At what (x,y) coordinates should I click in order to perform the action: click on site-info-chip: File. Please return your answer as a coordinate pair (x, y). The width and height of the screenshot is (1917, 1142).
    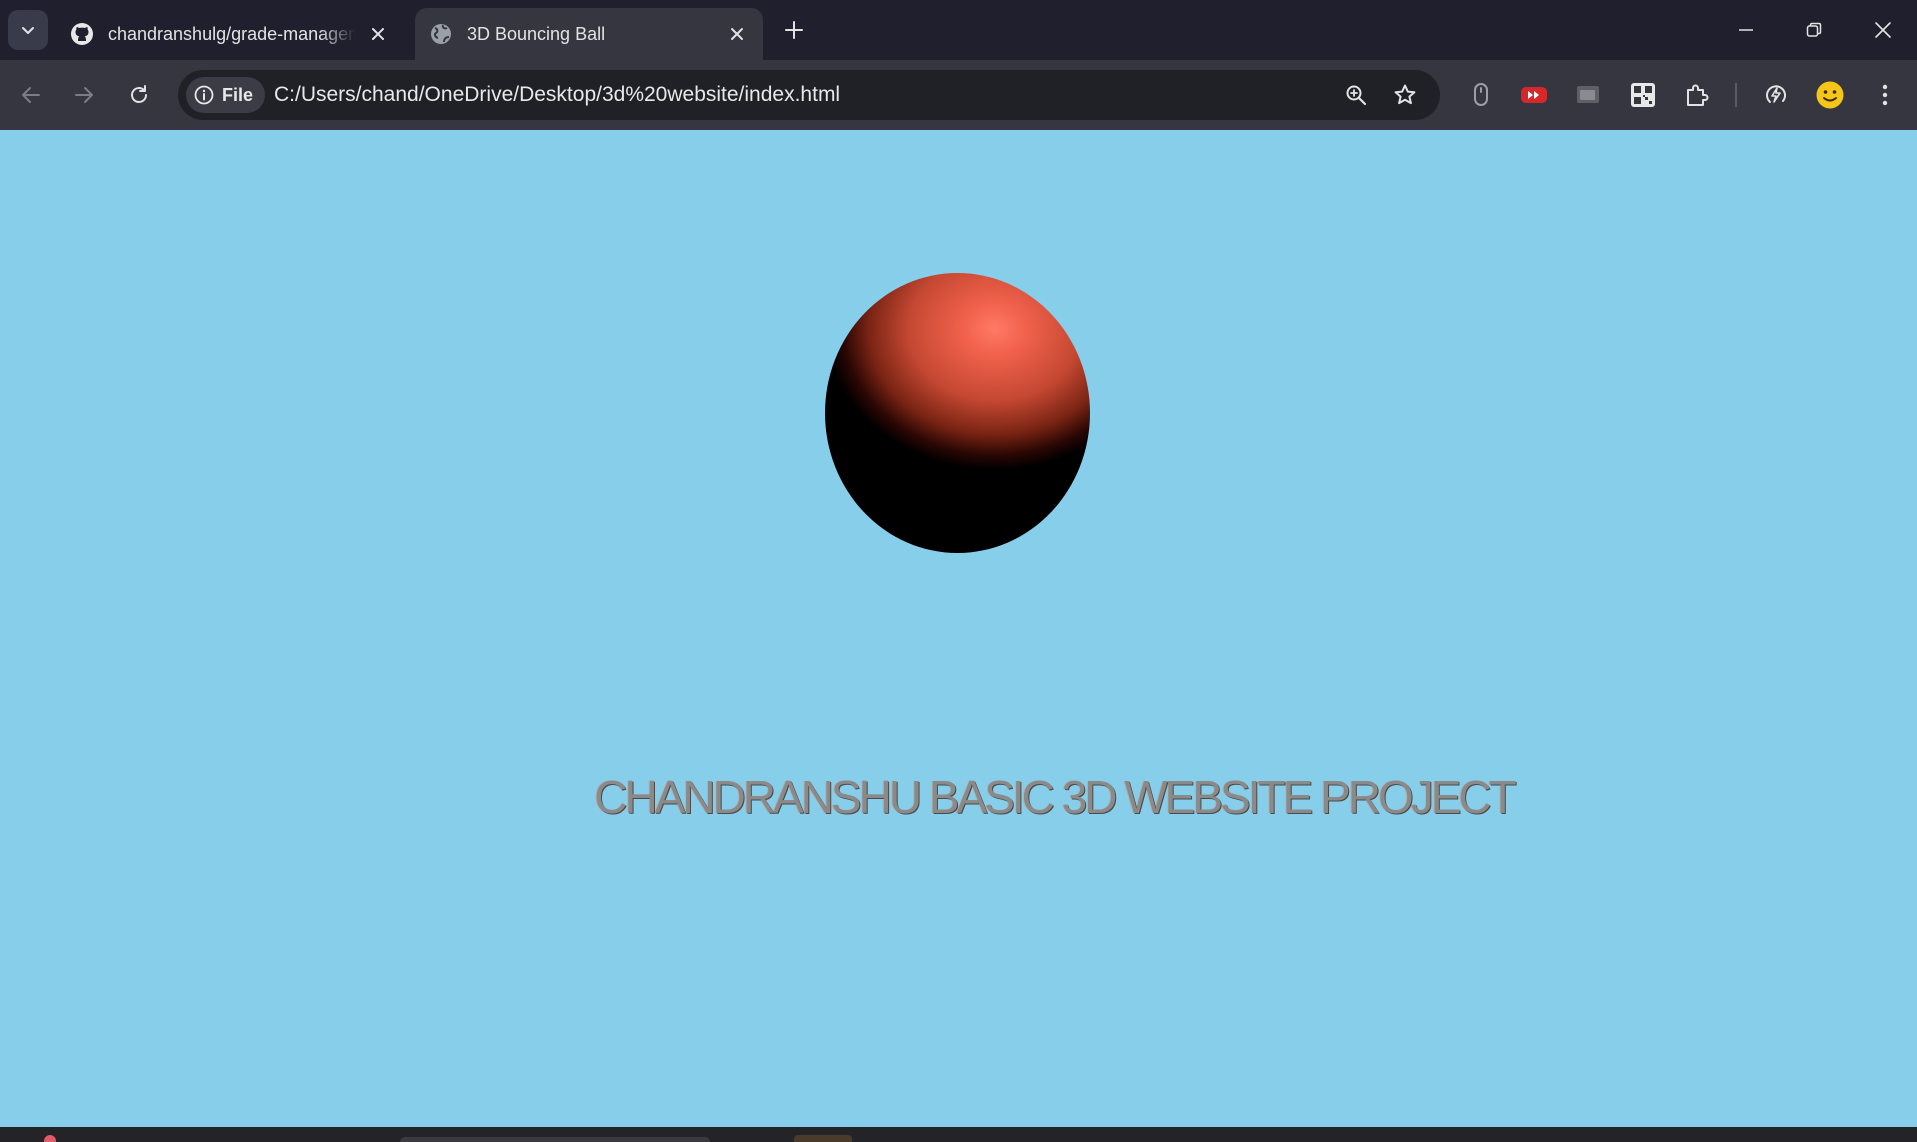
    Looking at the image, I should click on (226, 95).